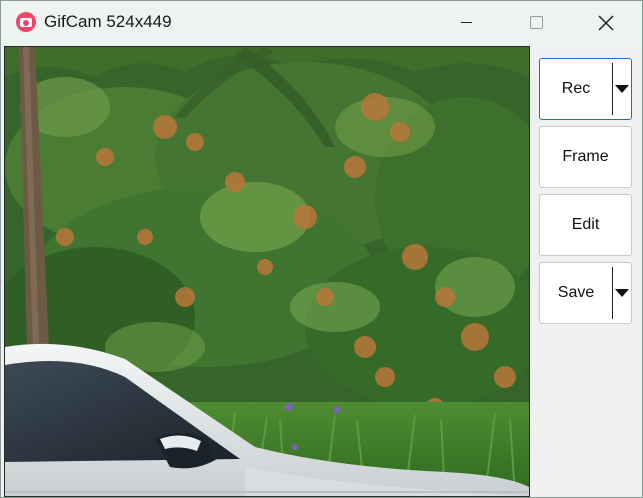 Image resolution: width=643 pixels, height=498 pixels. I want to click on frame-button: Frame, so click(585, 157).